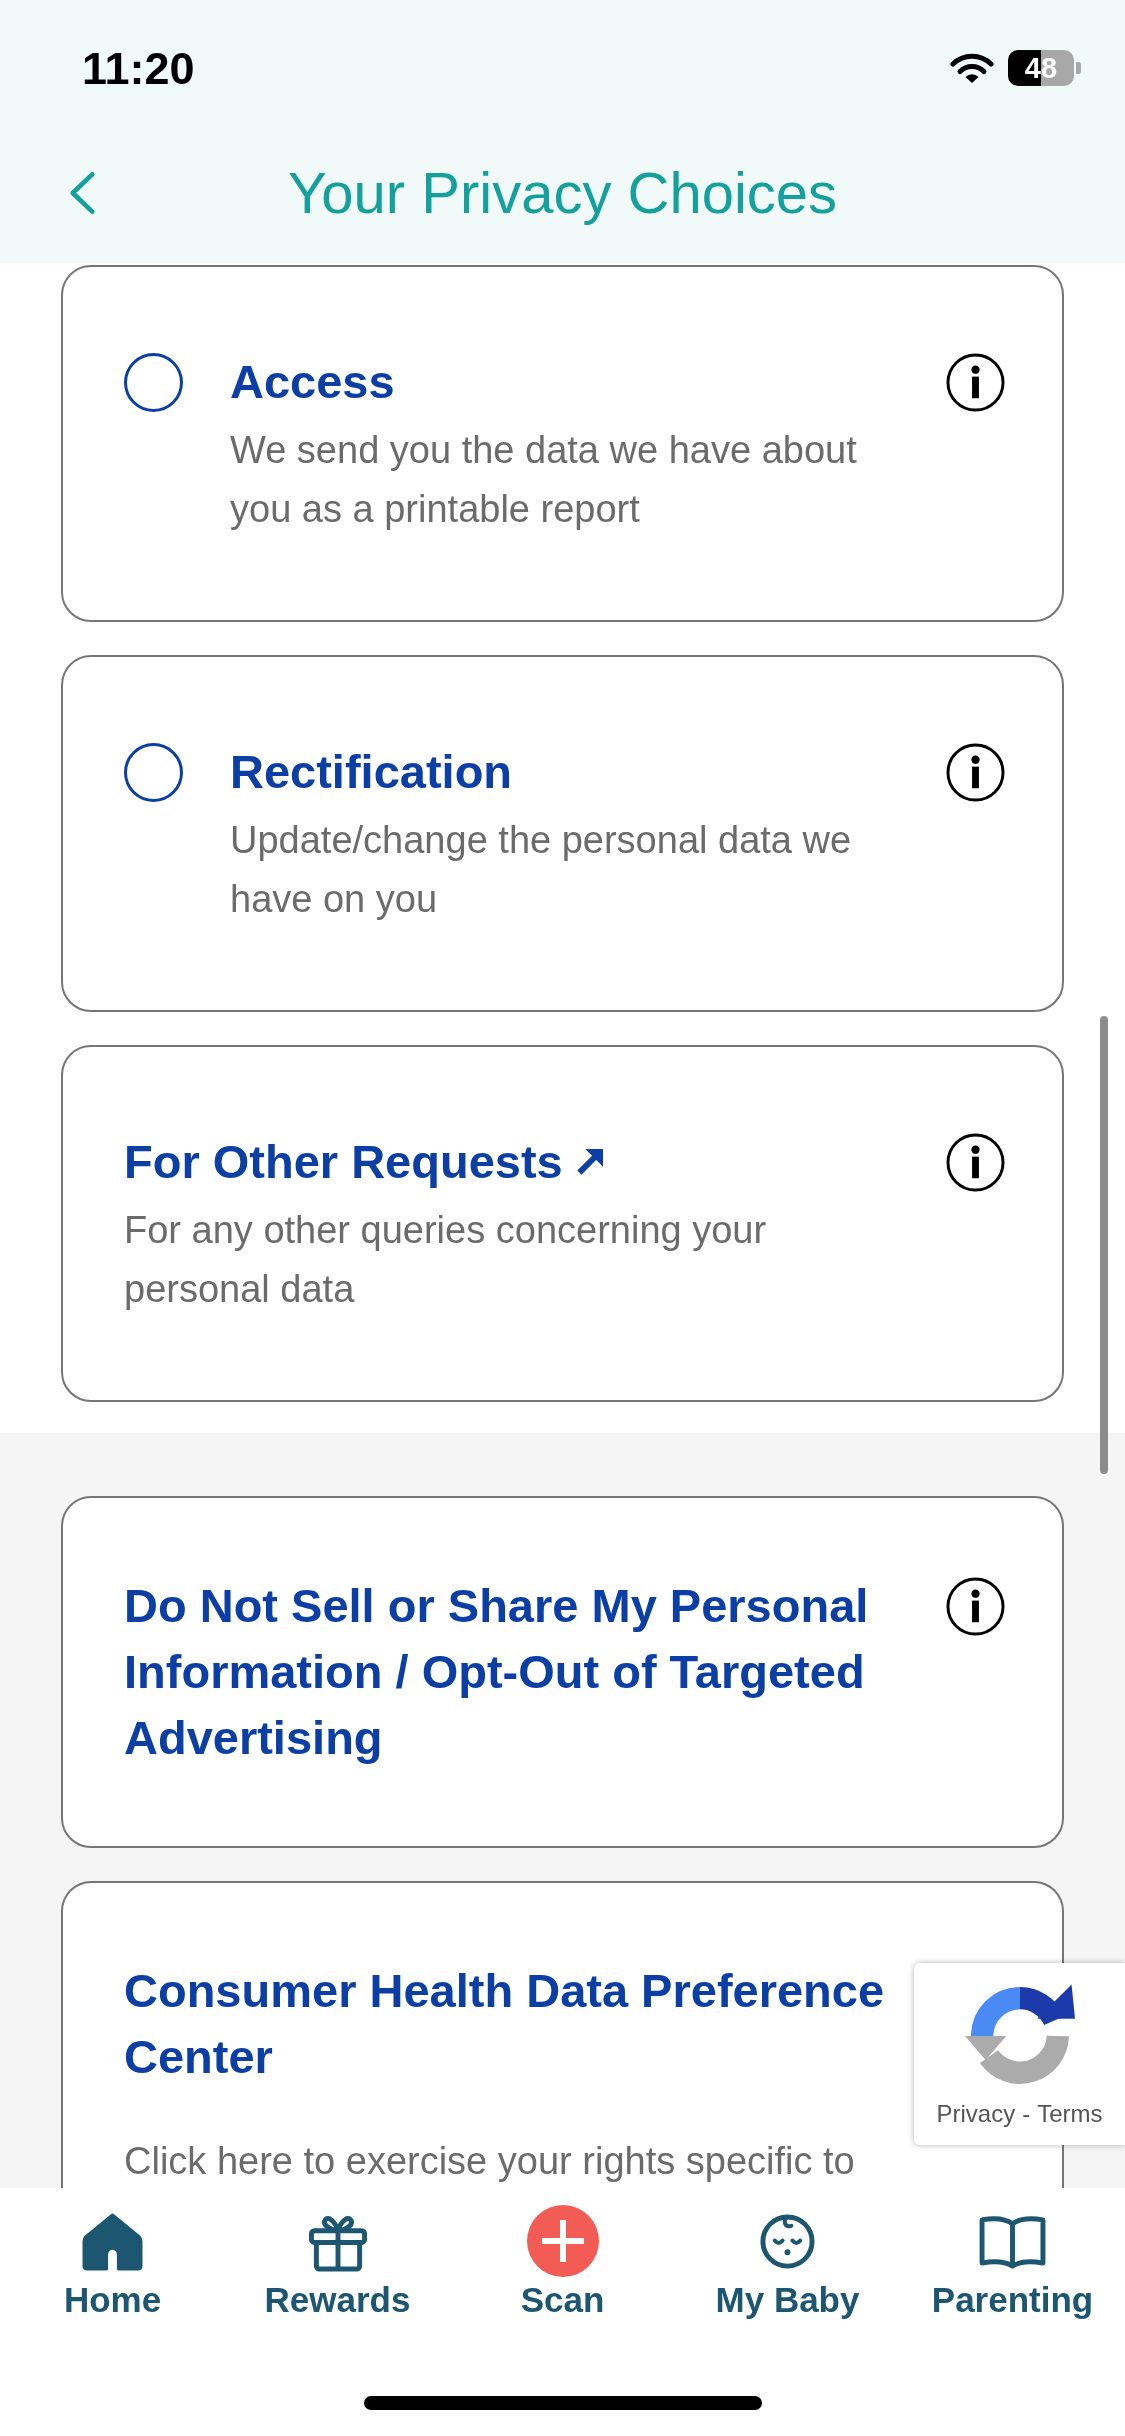 Image resolution: width=1125 pixels, height=2436 pixels. I want to click on request-link: Do Not Sell or Share My Personal Information / Opt-Out of Targeted Advertising, so click(520, 1672).